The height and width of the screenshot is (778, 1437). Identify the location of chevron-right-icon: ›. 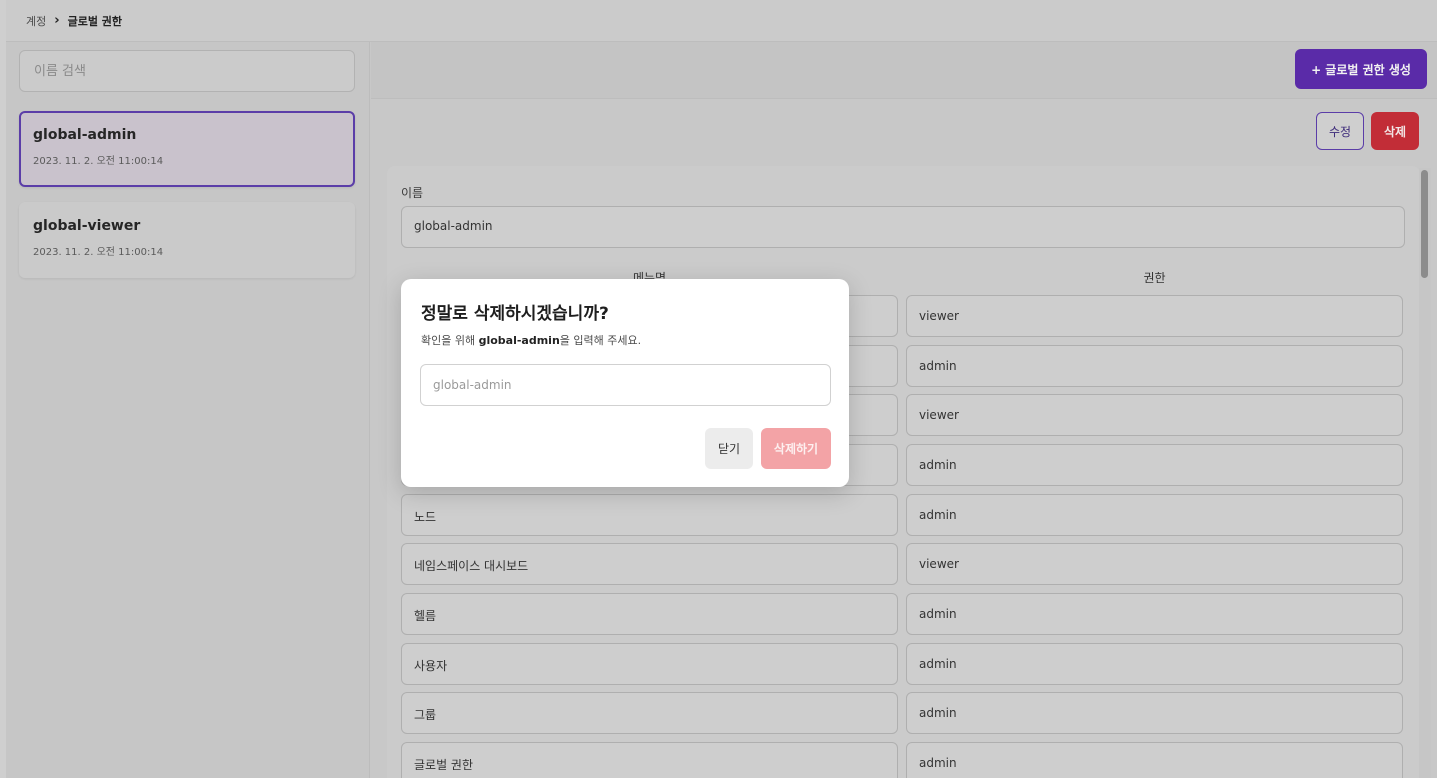
(57, 20).